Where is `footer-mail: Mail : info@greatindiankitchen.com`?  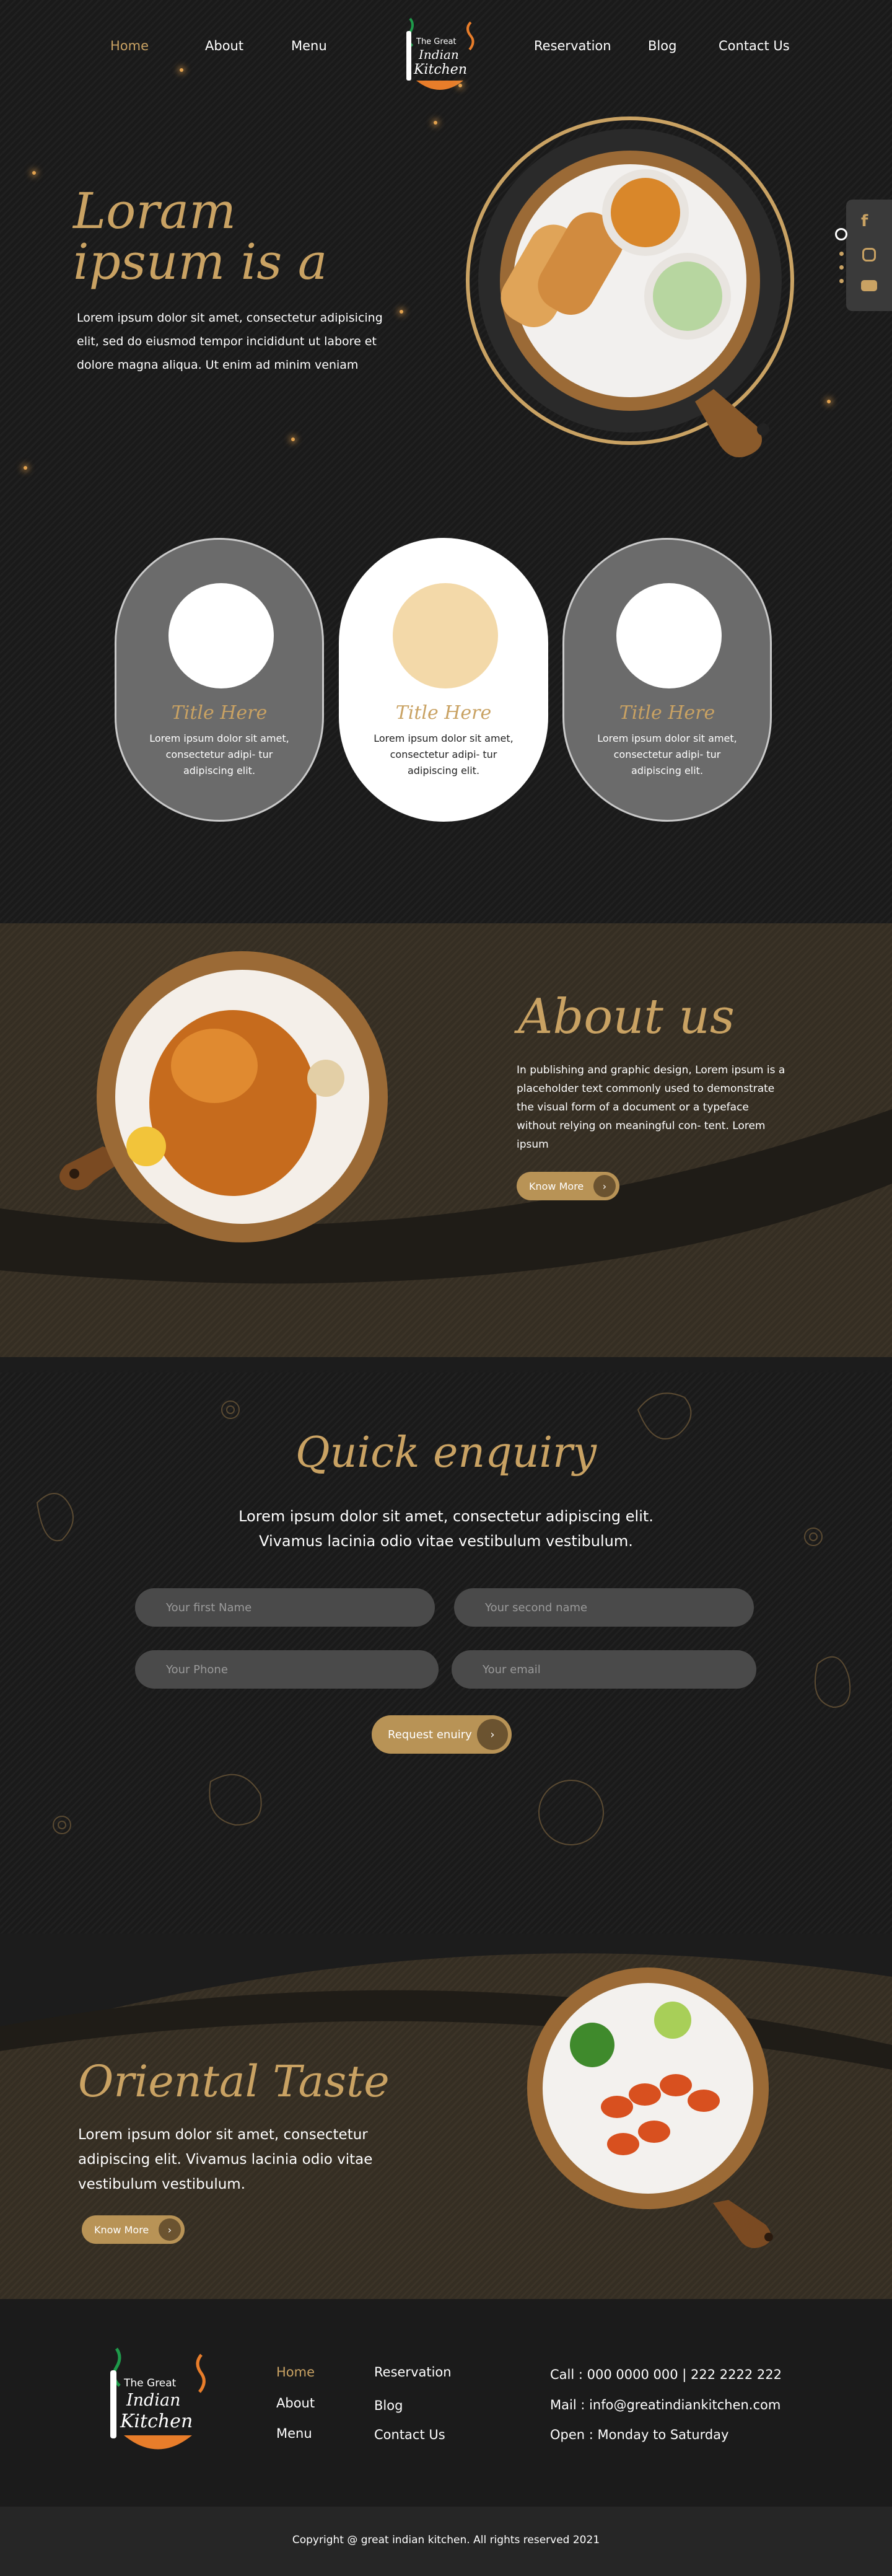
footer-mail: Mail : info@greatindiankitchen.com is located at coordinates (665, 2405).